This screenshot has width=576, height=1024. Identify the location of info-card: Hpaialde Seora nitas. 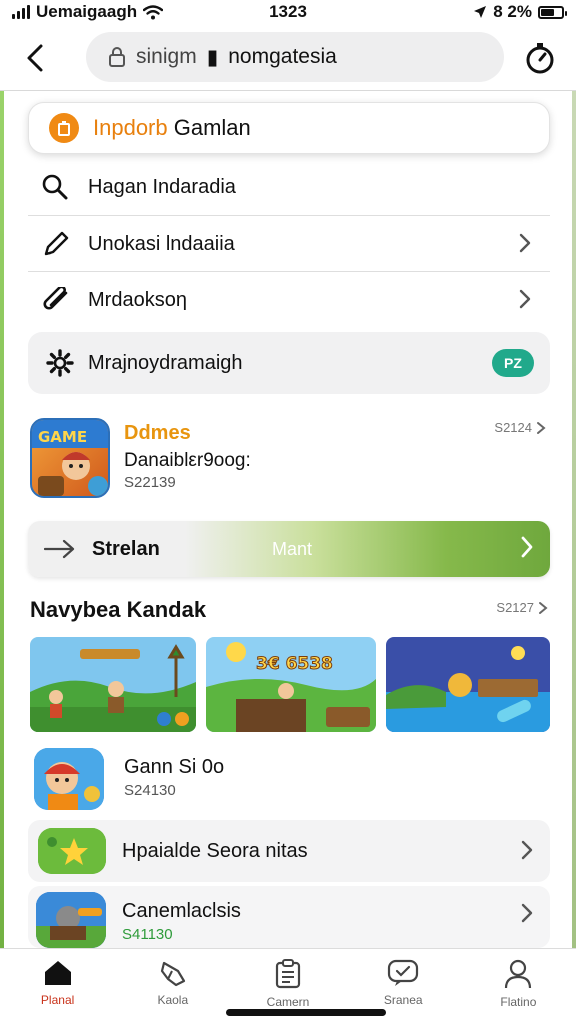
(289, 851).